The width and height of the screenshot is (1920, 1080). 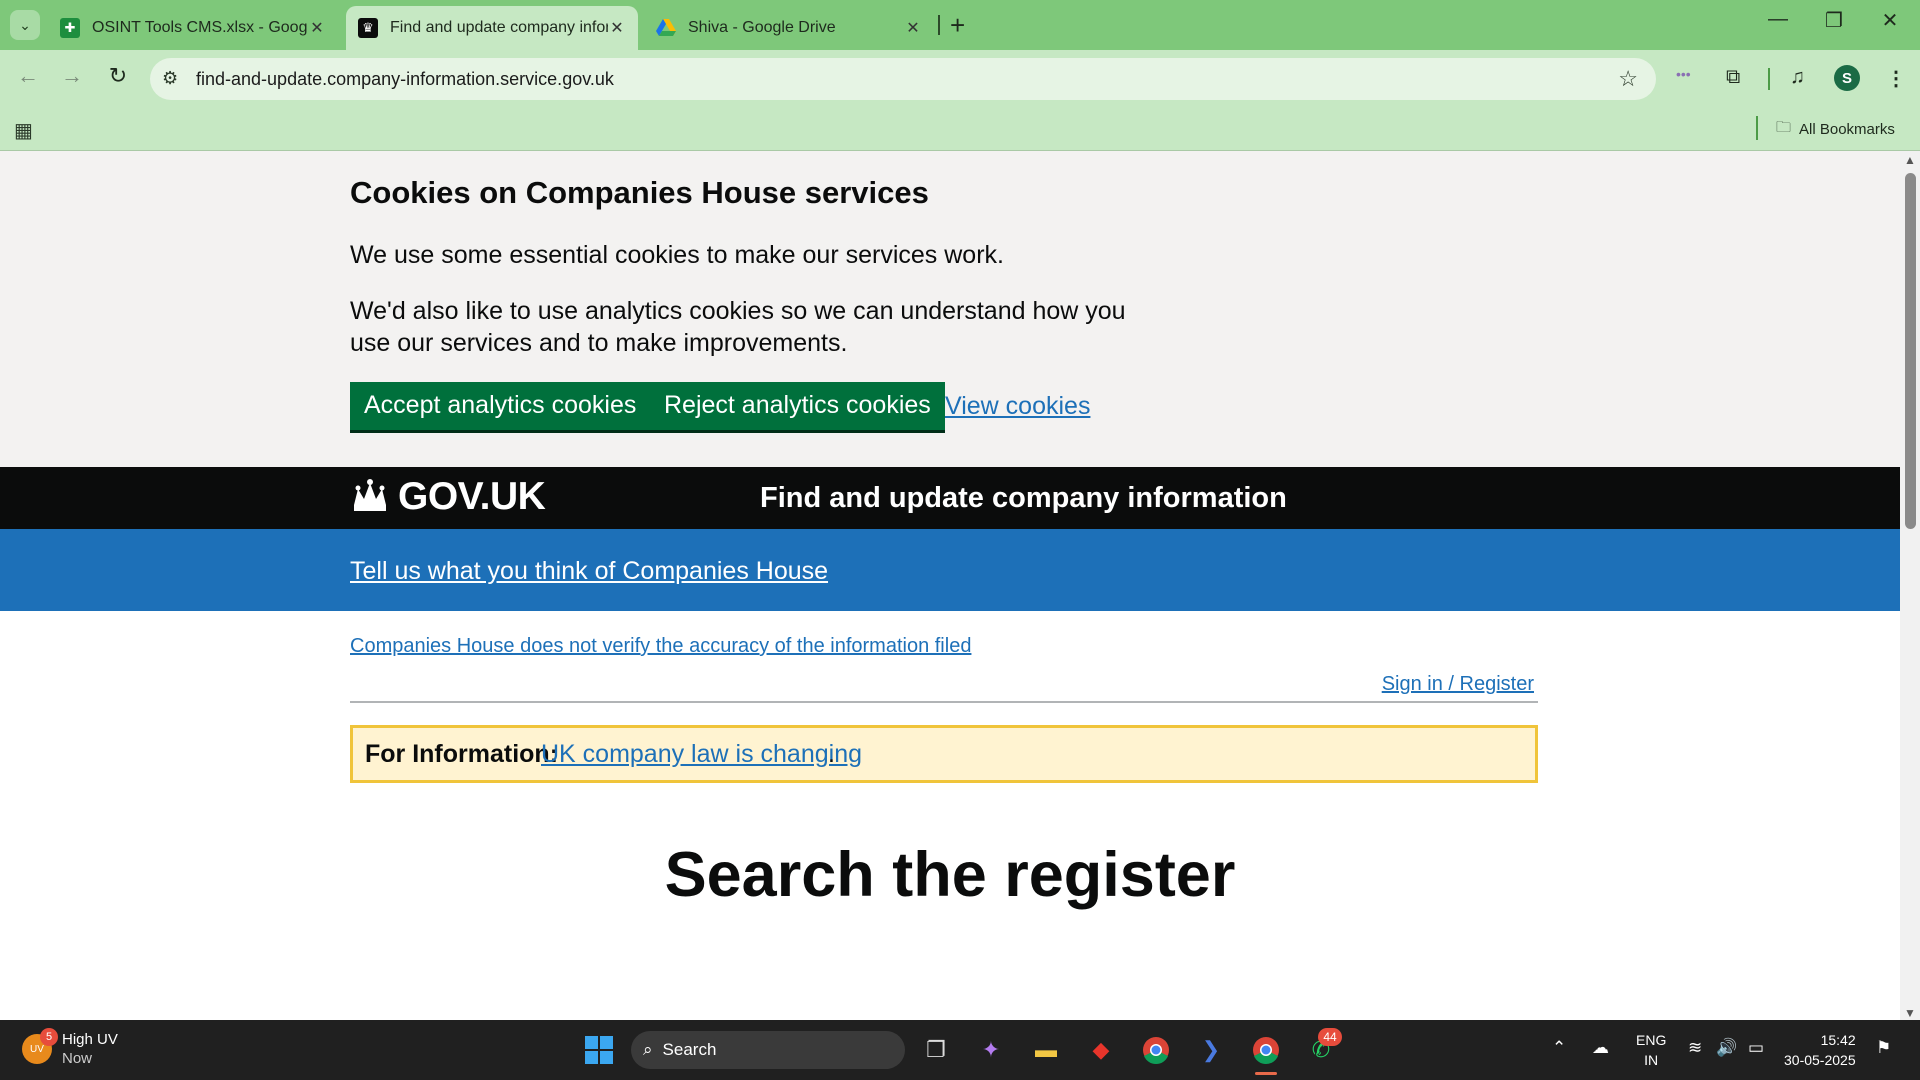 What do you see at coordinates (500, 406) in the screenshot?
I see `accept-cookies-button: Accept analytics cookies` at bounding box center [500, 406].